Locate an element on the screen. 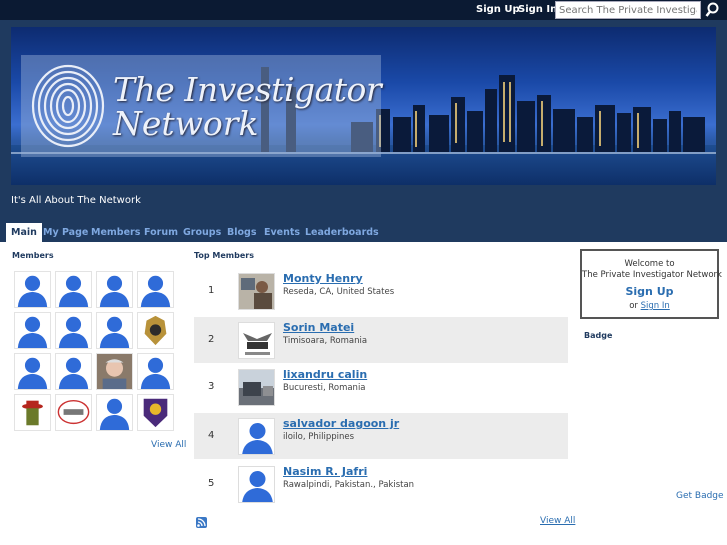 This screenshot has height=545, width=727. member-location: Reseda, CA, United States is located at coordinates (339, 292).